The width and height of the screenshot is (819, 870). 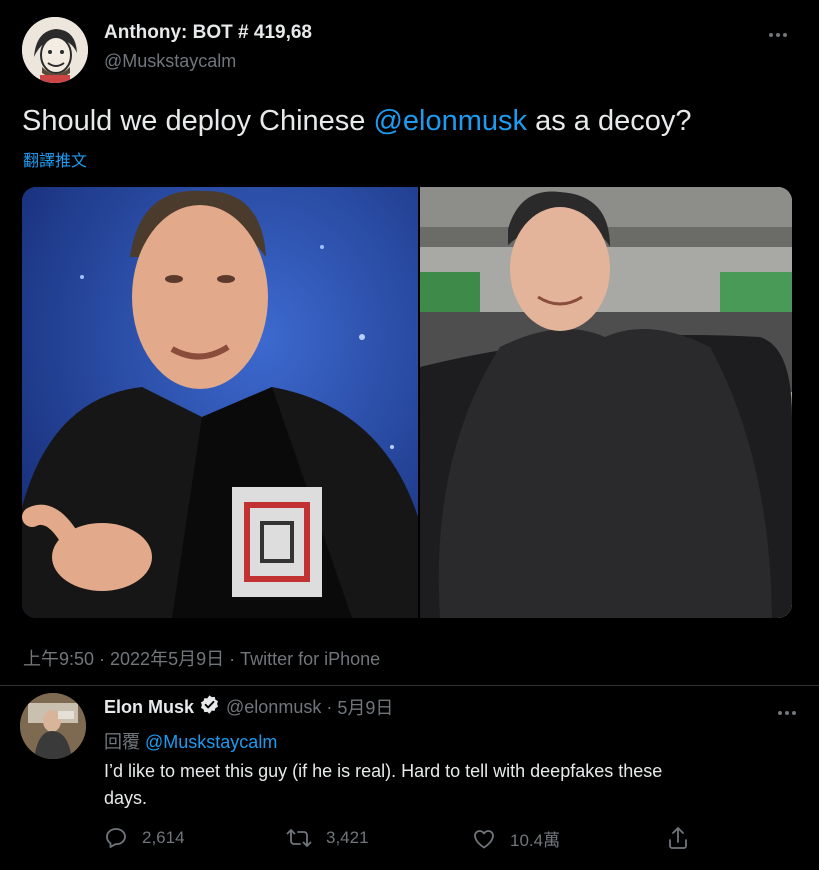 I want to click on share-icon, so click(x=678, y=838).